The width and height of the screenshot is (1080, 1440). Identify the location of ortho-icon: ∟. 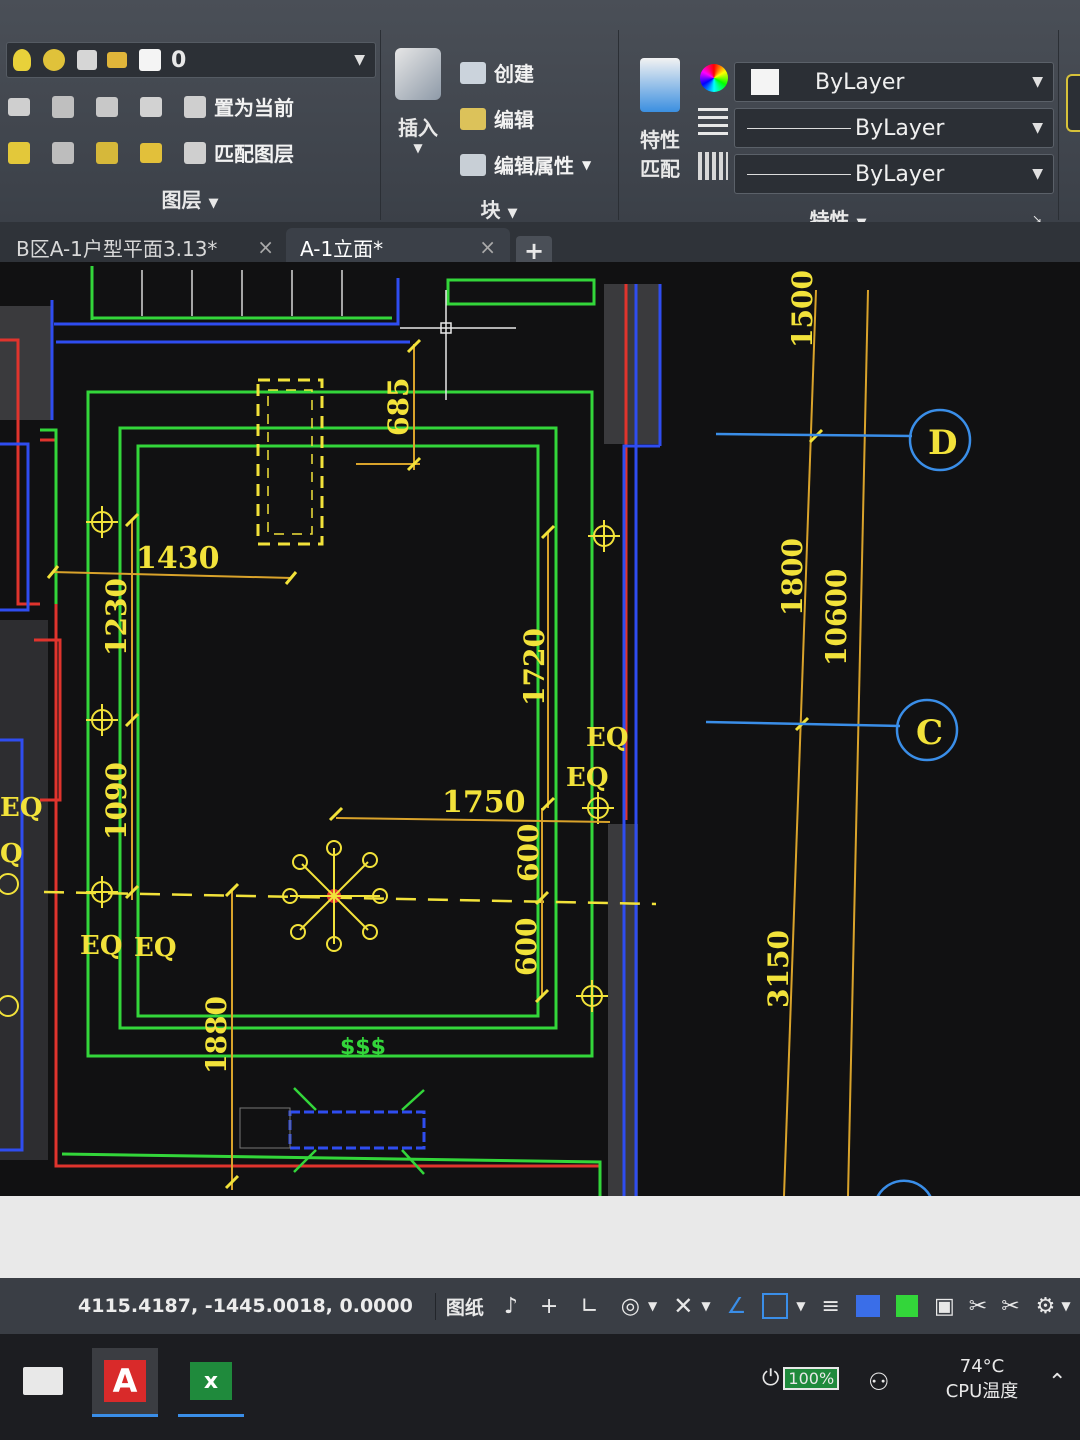
(589, 1306).